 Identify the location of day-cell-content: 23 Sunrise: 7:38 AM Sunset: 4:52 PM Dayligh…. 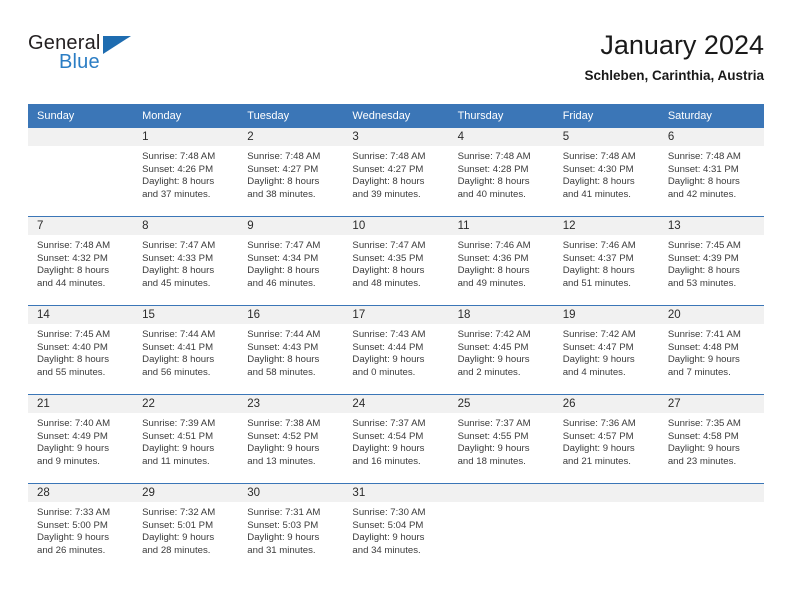
(291, 439).